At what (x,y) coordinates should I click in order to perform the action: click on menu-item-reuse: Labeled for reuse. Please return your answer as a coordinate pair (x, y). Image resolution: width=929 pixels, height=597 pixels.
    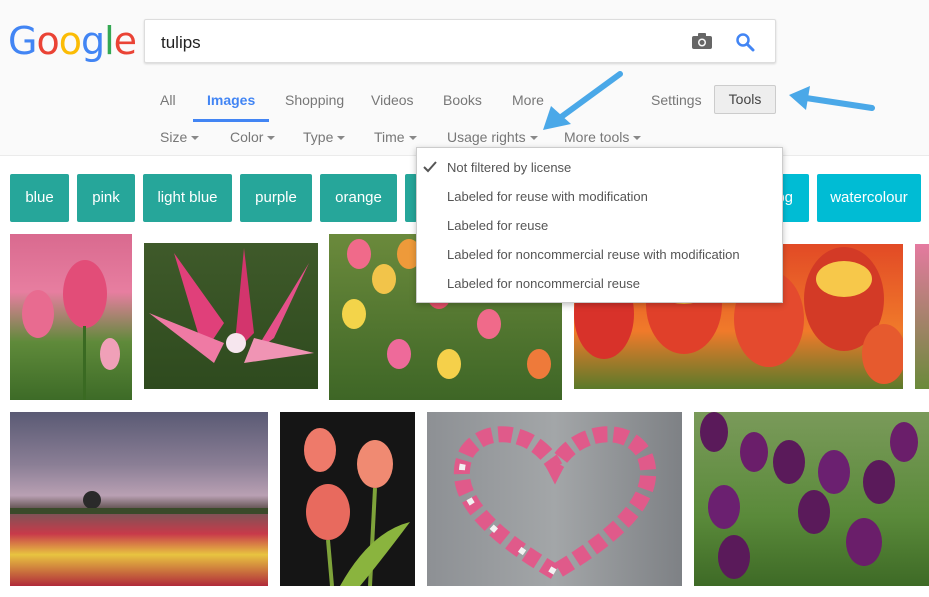
    Looking at the image, I should click on (497, 225).